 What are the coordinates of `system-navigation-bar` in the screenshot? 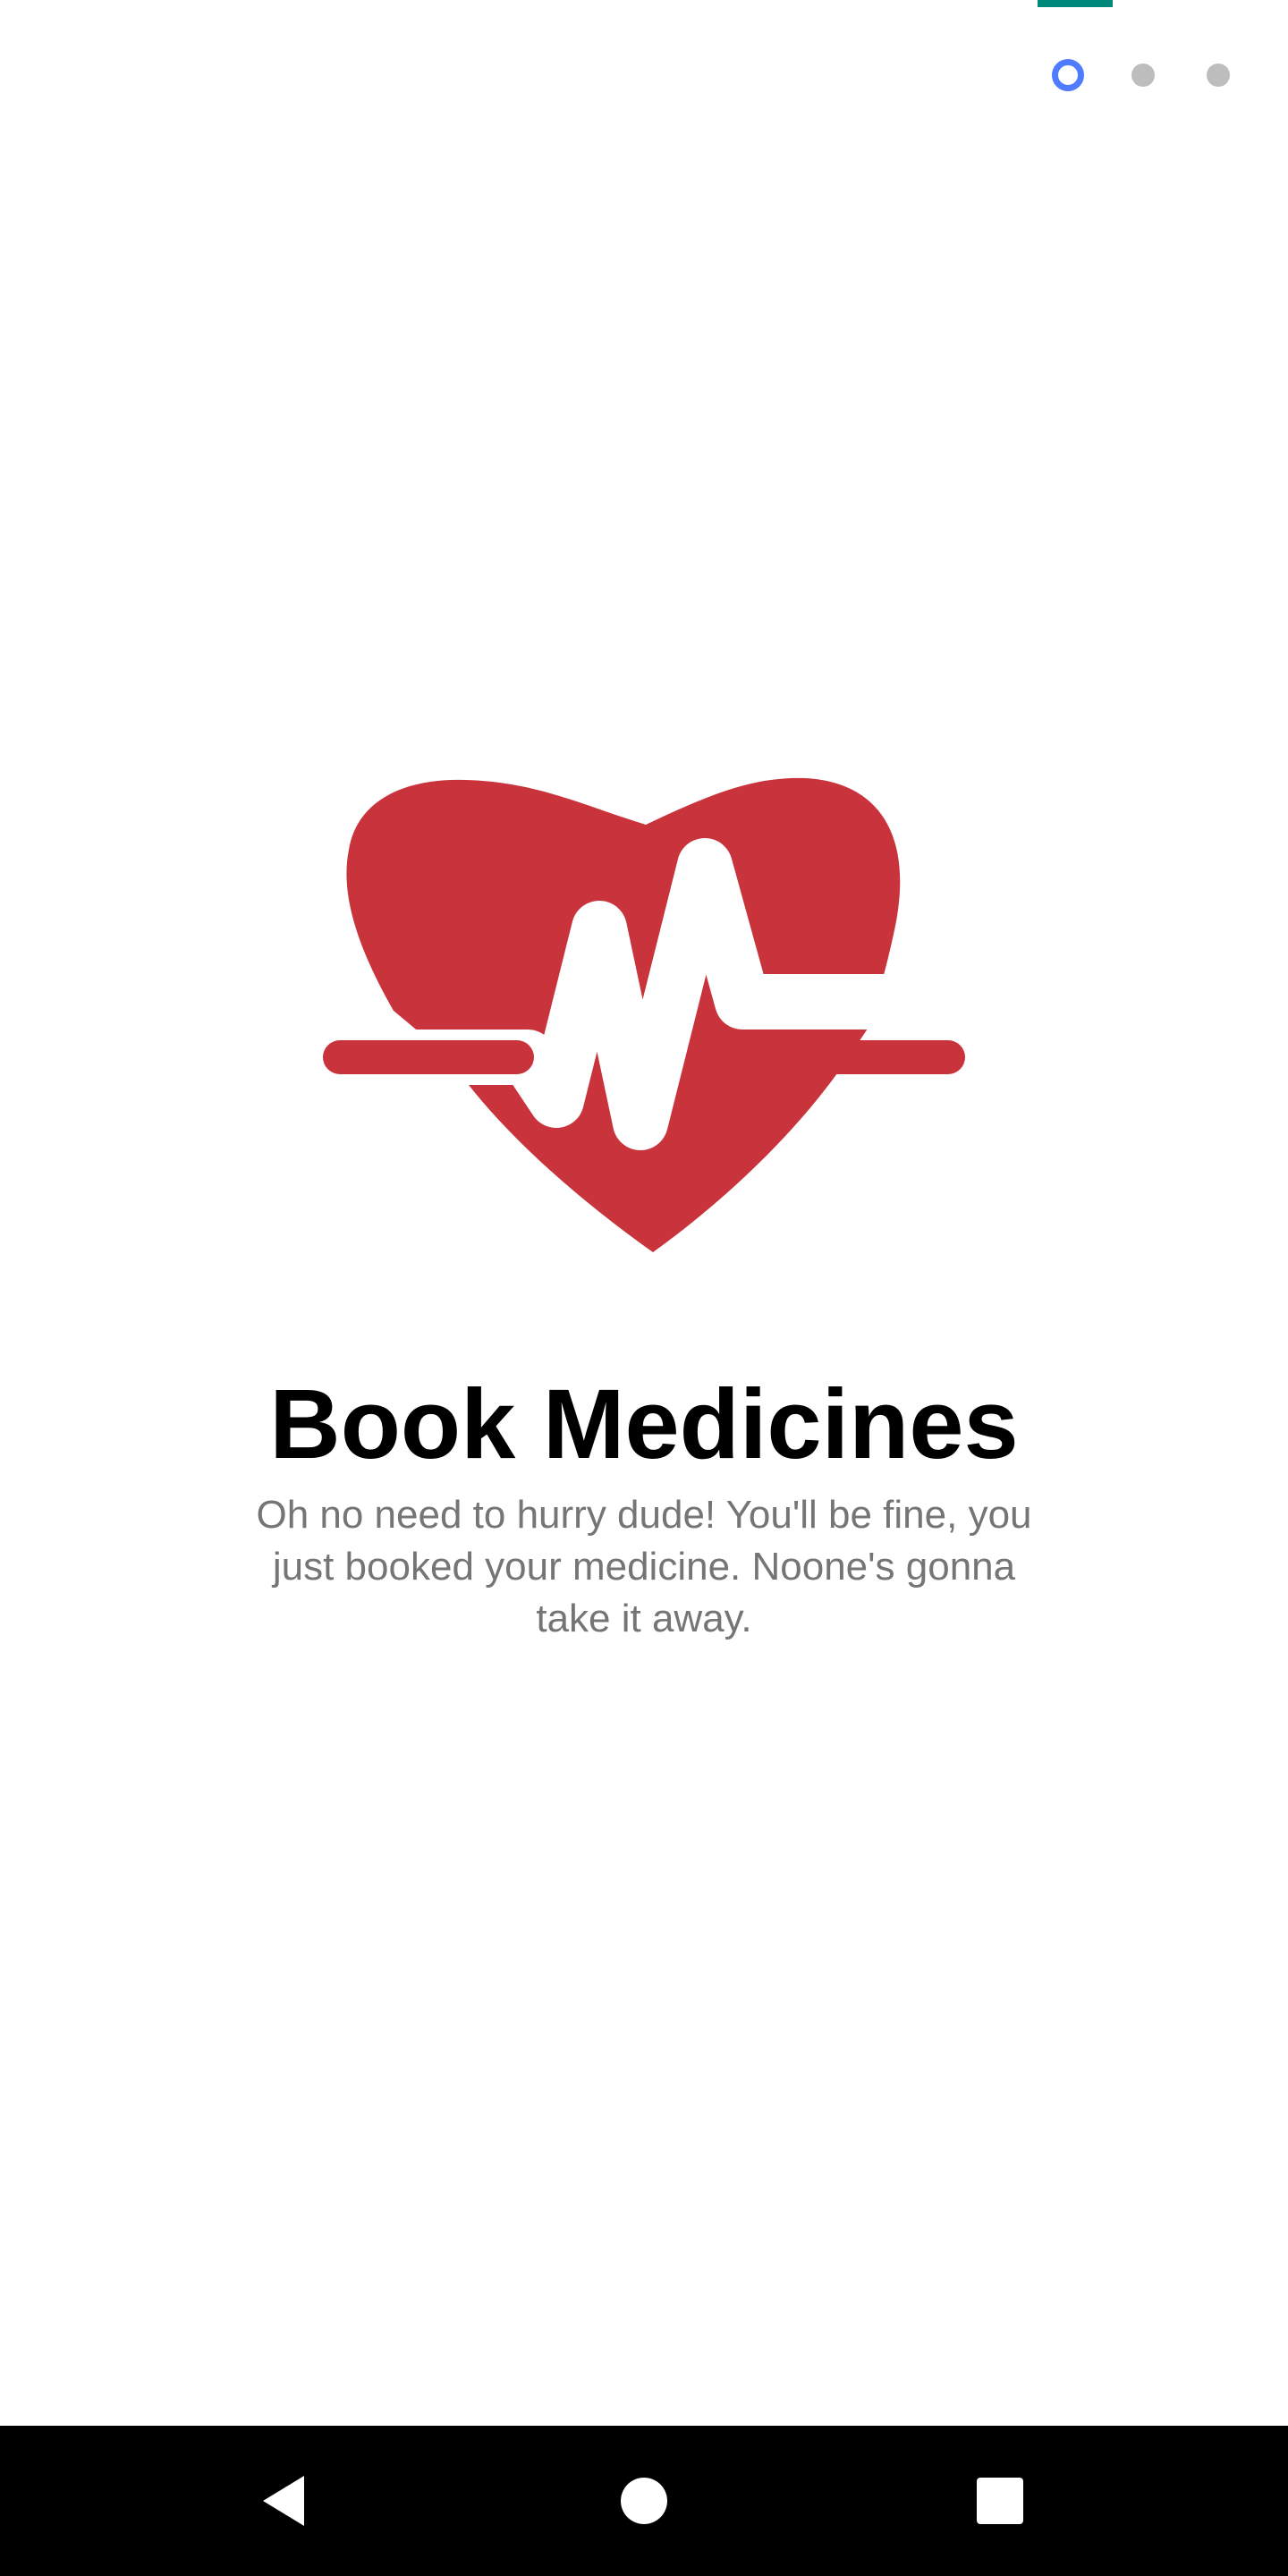 It's located at (644, 2501).